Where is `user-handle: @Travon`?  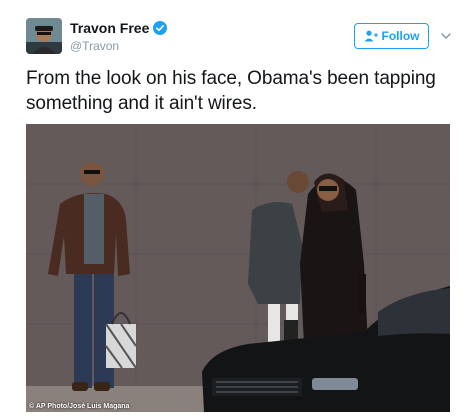
user-handle: @Travon is located at coordinates (94, 46).